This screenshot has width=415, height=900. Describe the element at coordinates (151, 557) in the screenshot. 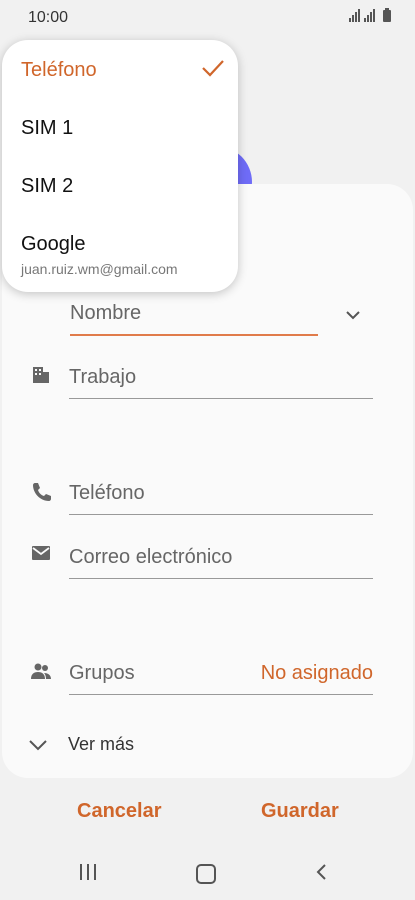

I see `email-placeholder: Correo electrónico` at that location.